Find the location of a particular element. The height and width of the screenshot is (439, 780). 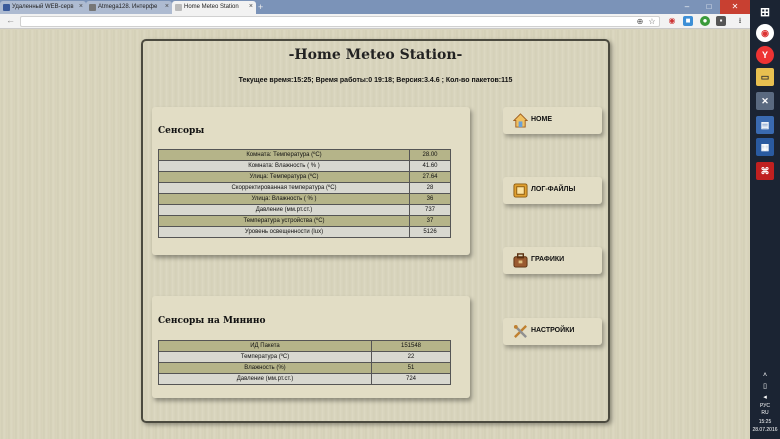

table-row: Скорректированная температура (ºC) 28 is located at coordinates (304, 188).